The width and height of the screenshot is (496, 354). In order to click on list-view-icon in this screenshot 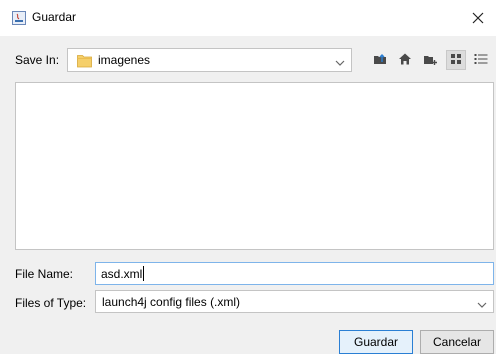, I will do `click(456, 60)`.